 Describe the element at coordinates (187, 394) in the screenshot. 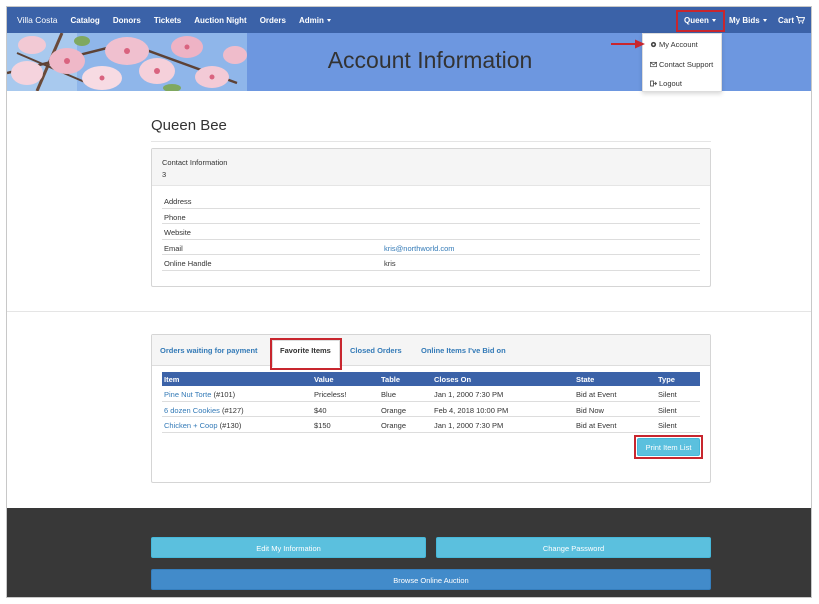

I see `item-link: Pine Nut Torte` at that location.